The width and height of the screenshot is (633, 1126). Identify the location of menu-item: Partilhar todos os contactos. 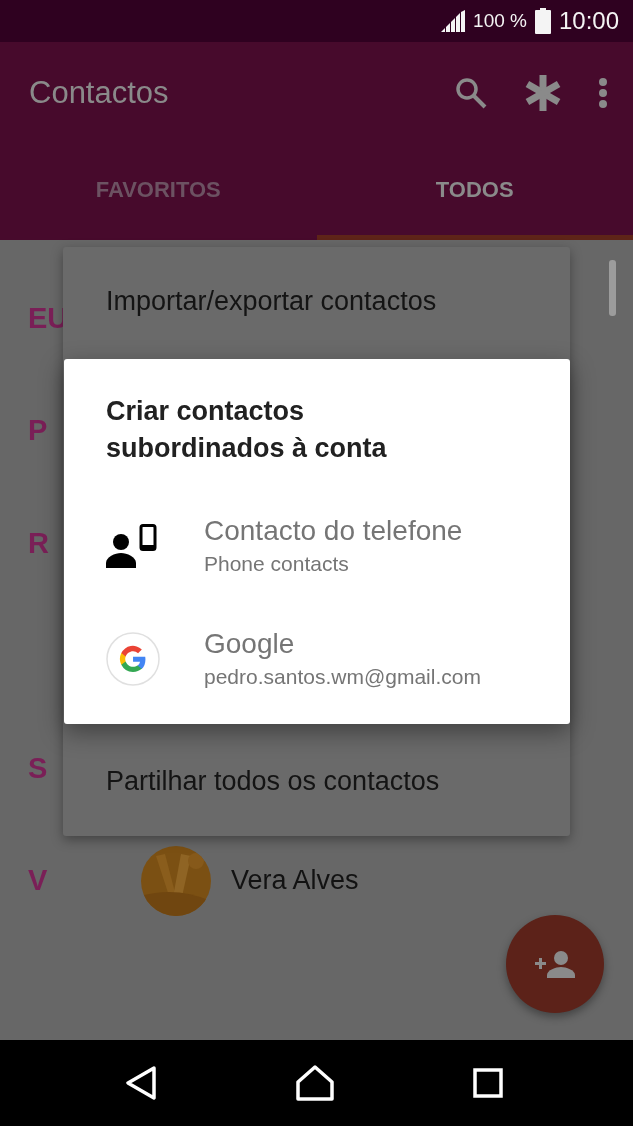
(338, 781).